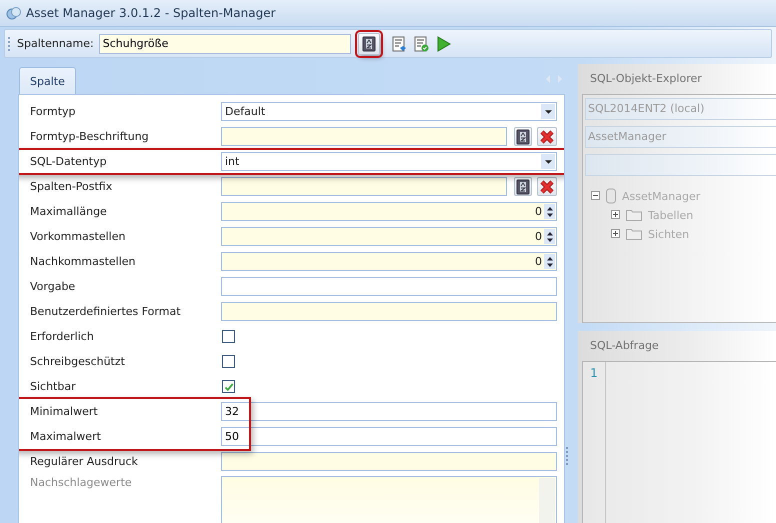 The width and height of the screenshot is (776, 523). Describe the element at coordinates (66, 436) in the screenshot. I see `field-label: Maximalwert` at that location.